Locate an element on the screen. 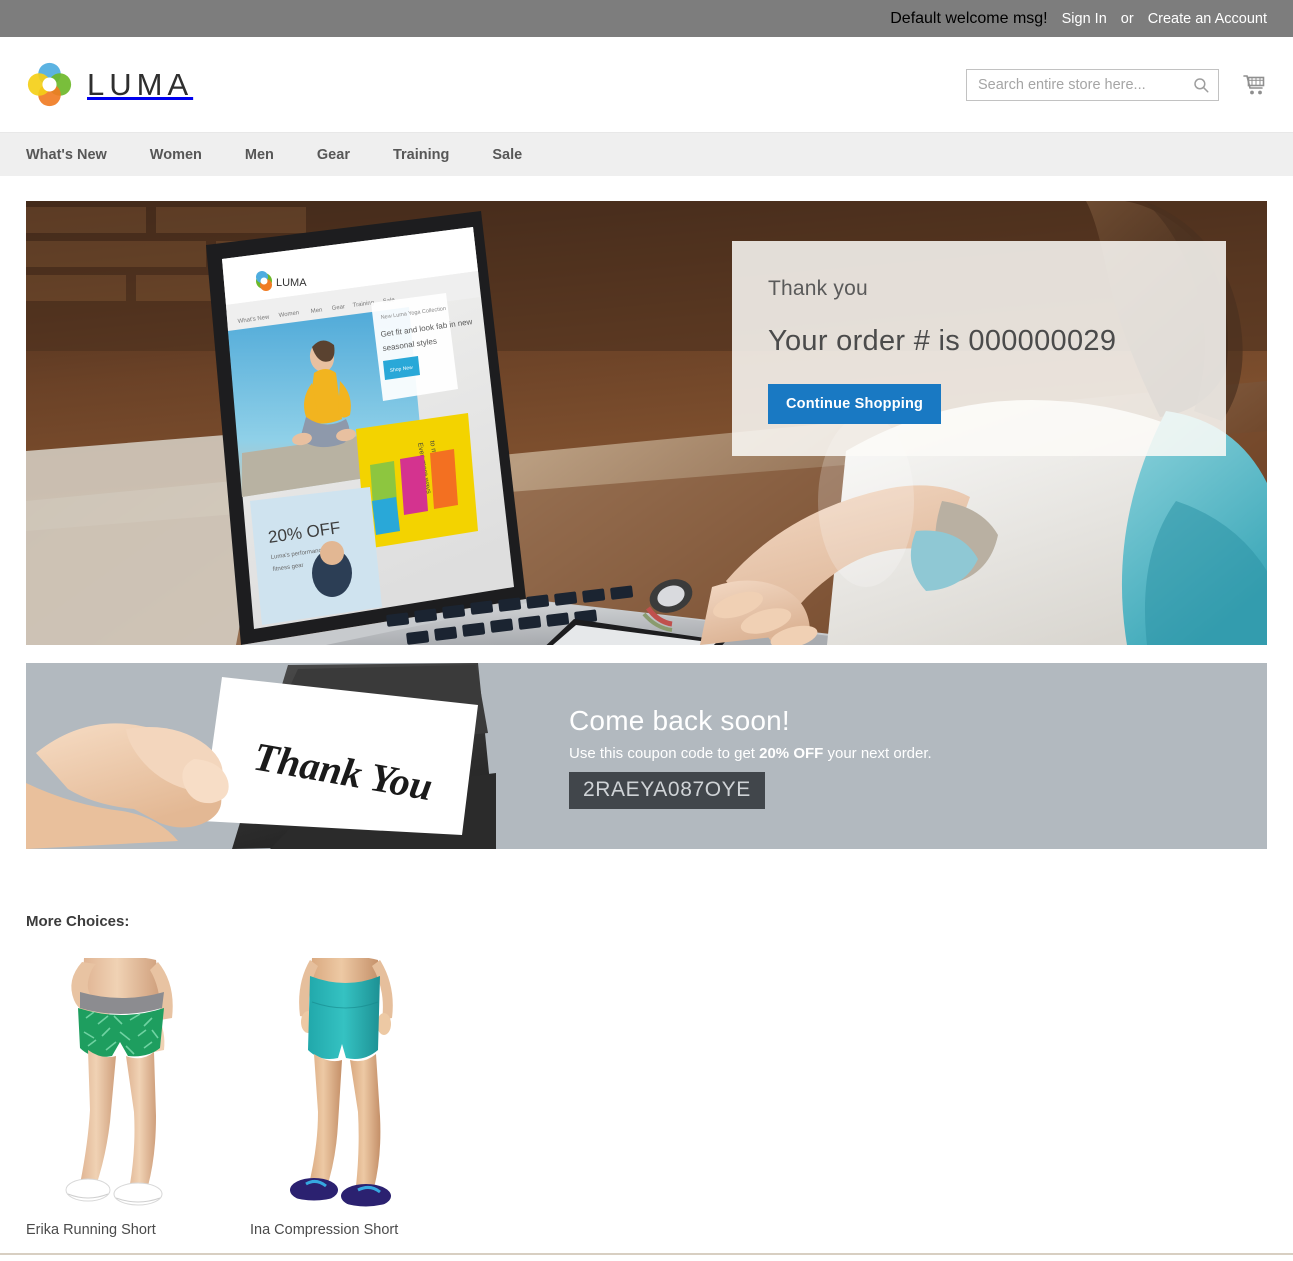  coupon-discount-highlight: 20% OFF is located at coordinates (791, 753).